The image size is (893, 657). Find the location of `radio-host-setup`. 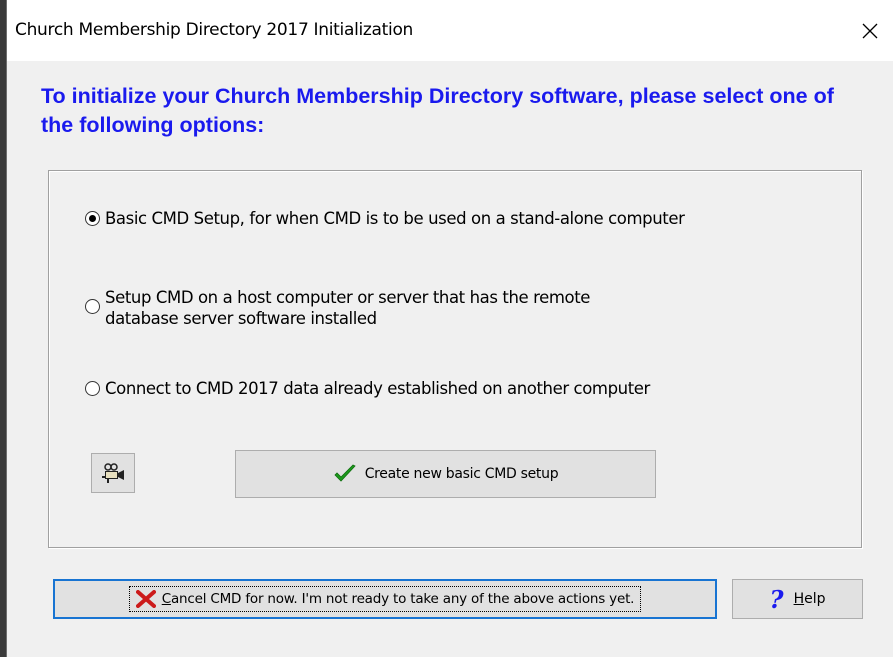

radio-host-setup is located at coordinates (92, 306).